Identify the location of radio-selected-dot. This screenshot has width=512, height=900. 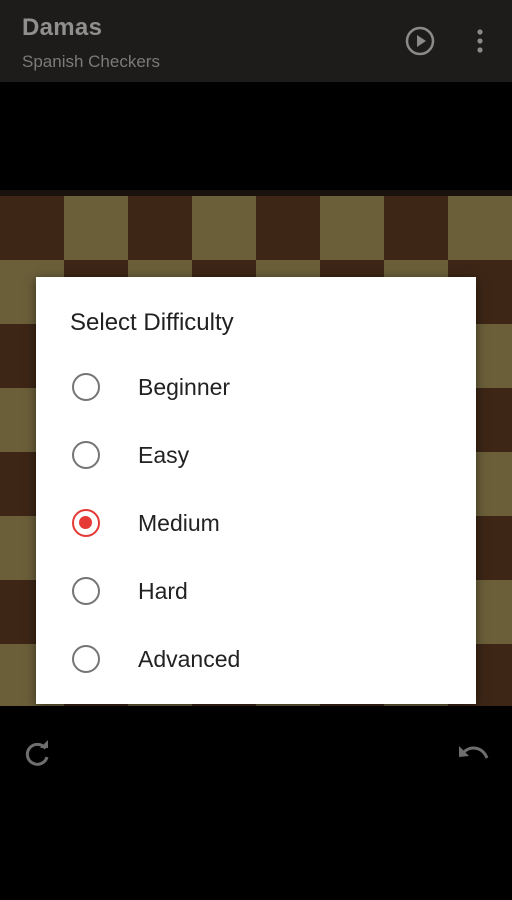
(85, 522).